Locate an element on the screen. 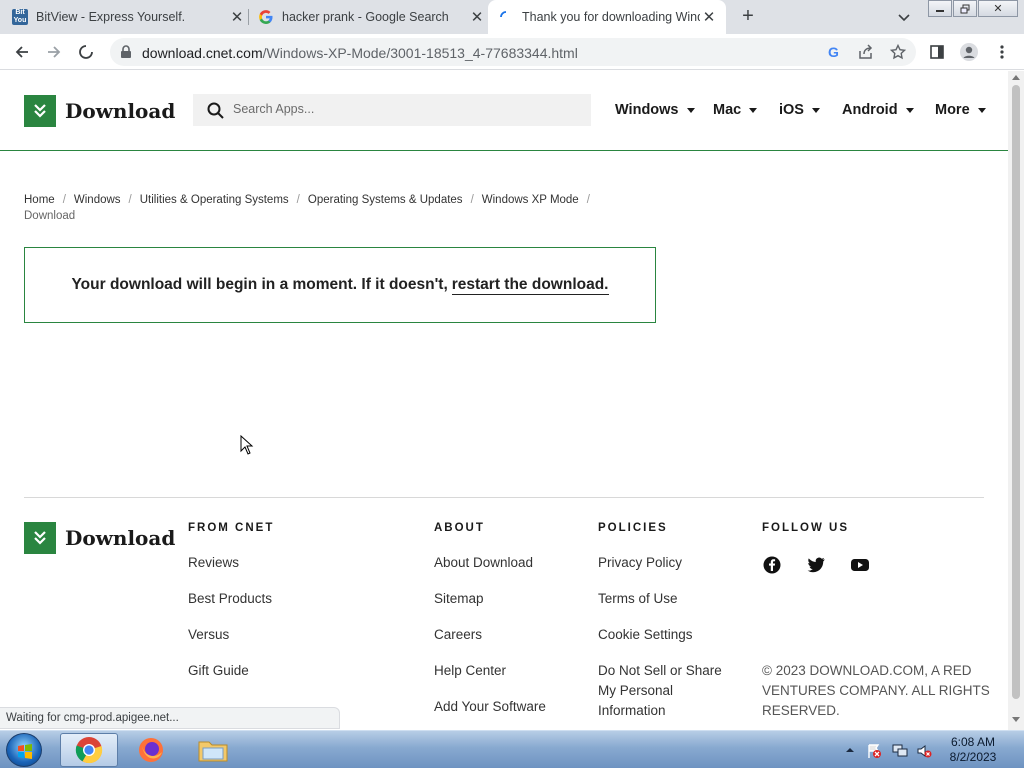  footer-link-reviews: Reviews is located at coordinates (213, 563).